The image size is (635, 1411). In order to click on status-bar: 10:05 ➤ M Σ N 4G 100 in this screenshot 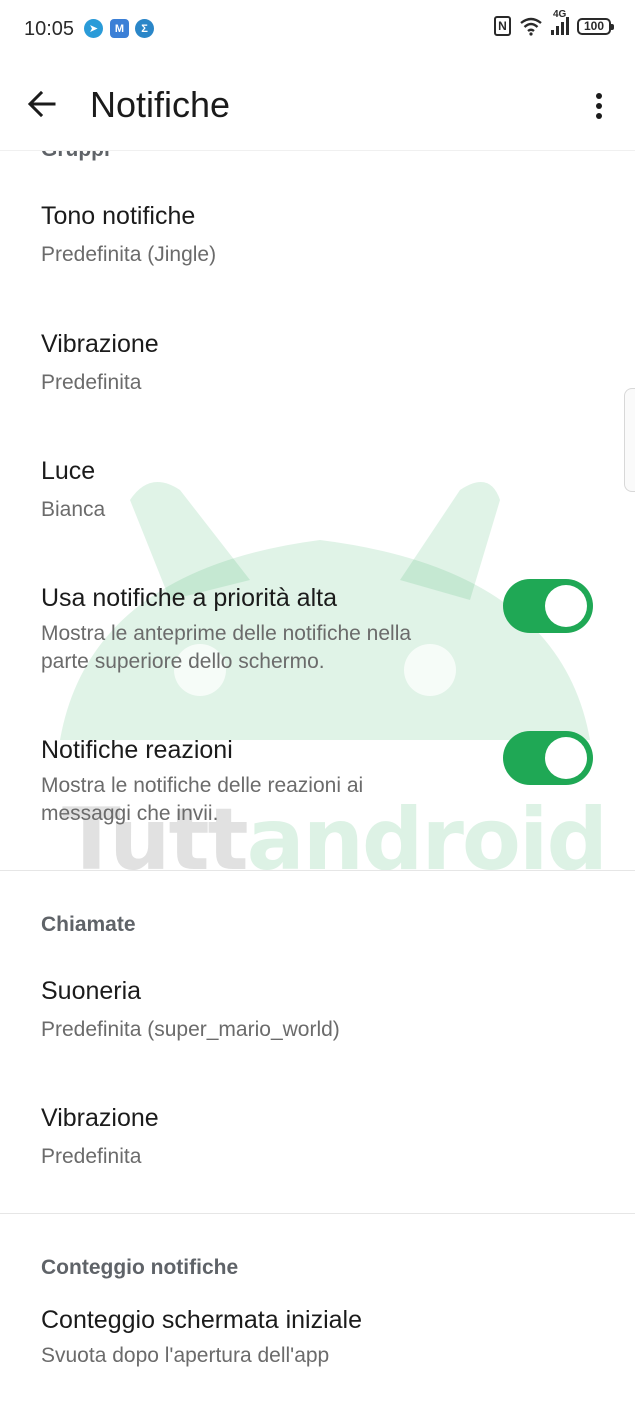, I will do `click(317, 30)`.